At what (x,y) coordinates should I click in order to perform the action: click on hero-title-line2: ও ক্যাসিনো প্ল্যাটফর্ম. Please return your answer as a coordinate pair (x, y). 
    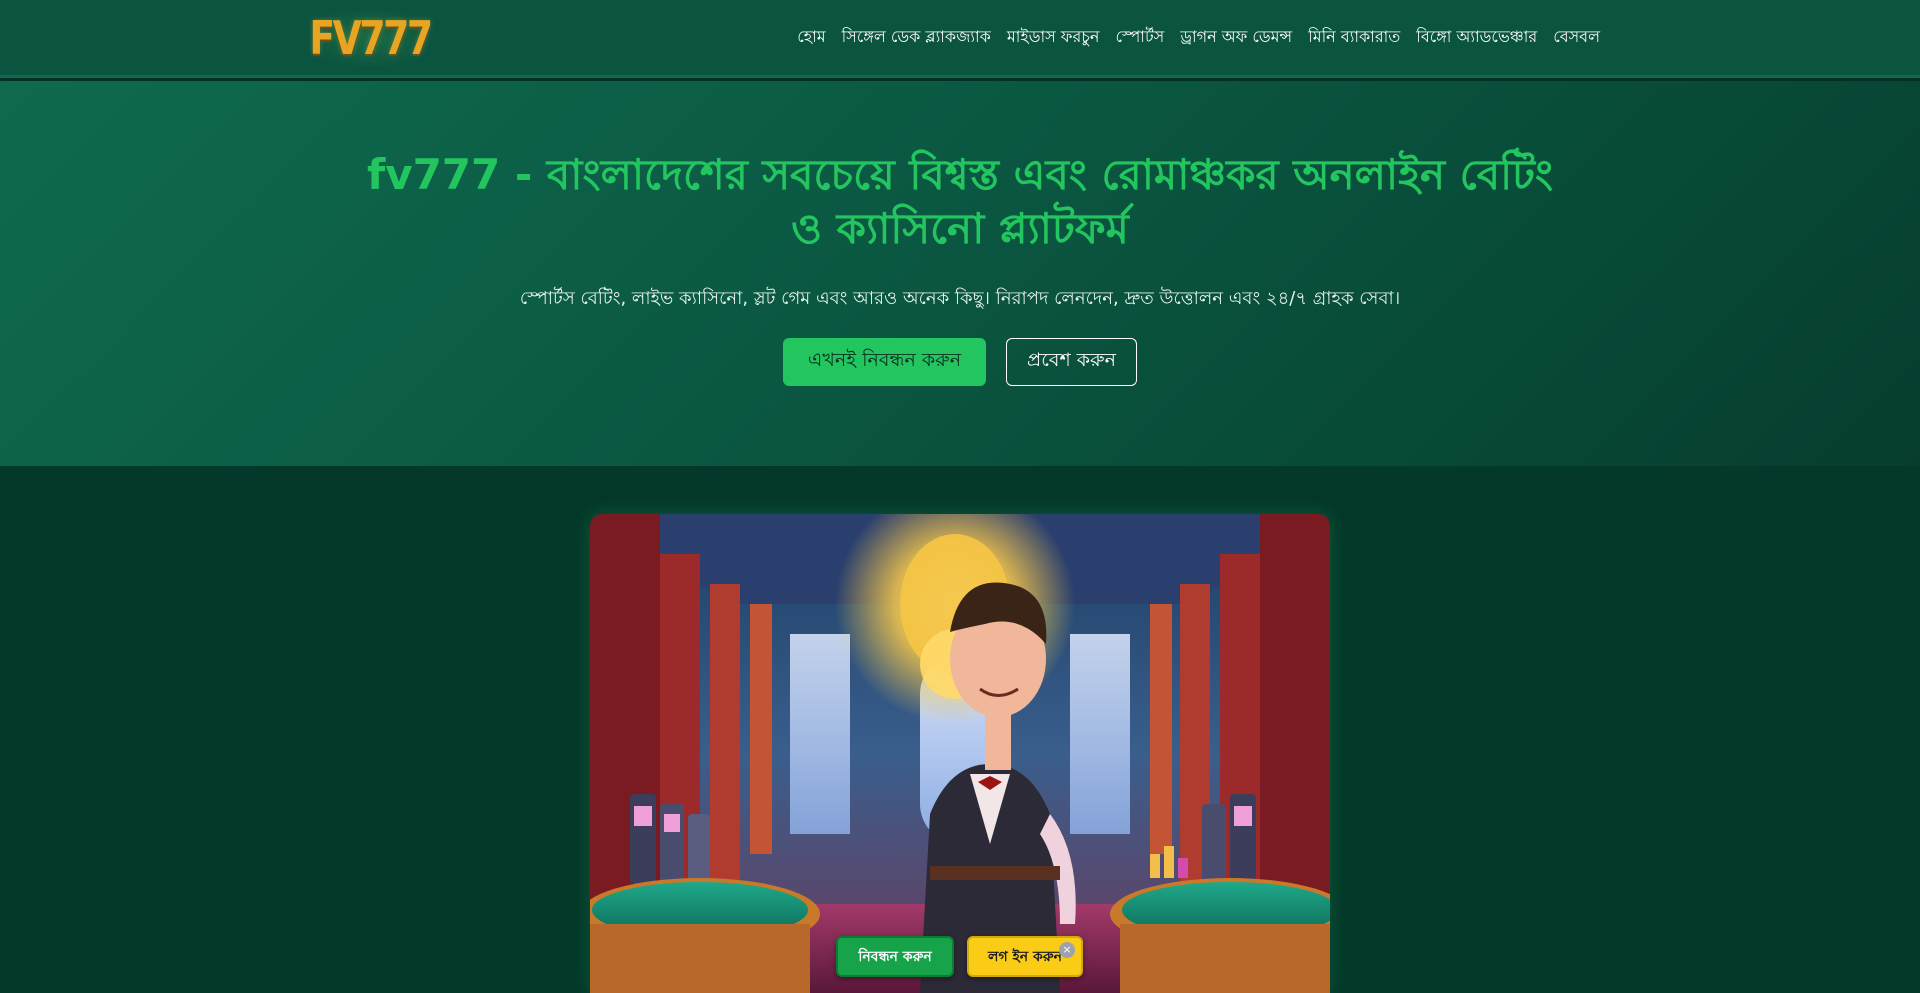
    Looking at the image, I should click on (960, 228).